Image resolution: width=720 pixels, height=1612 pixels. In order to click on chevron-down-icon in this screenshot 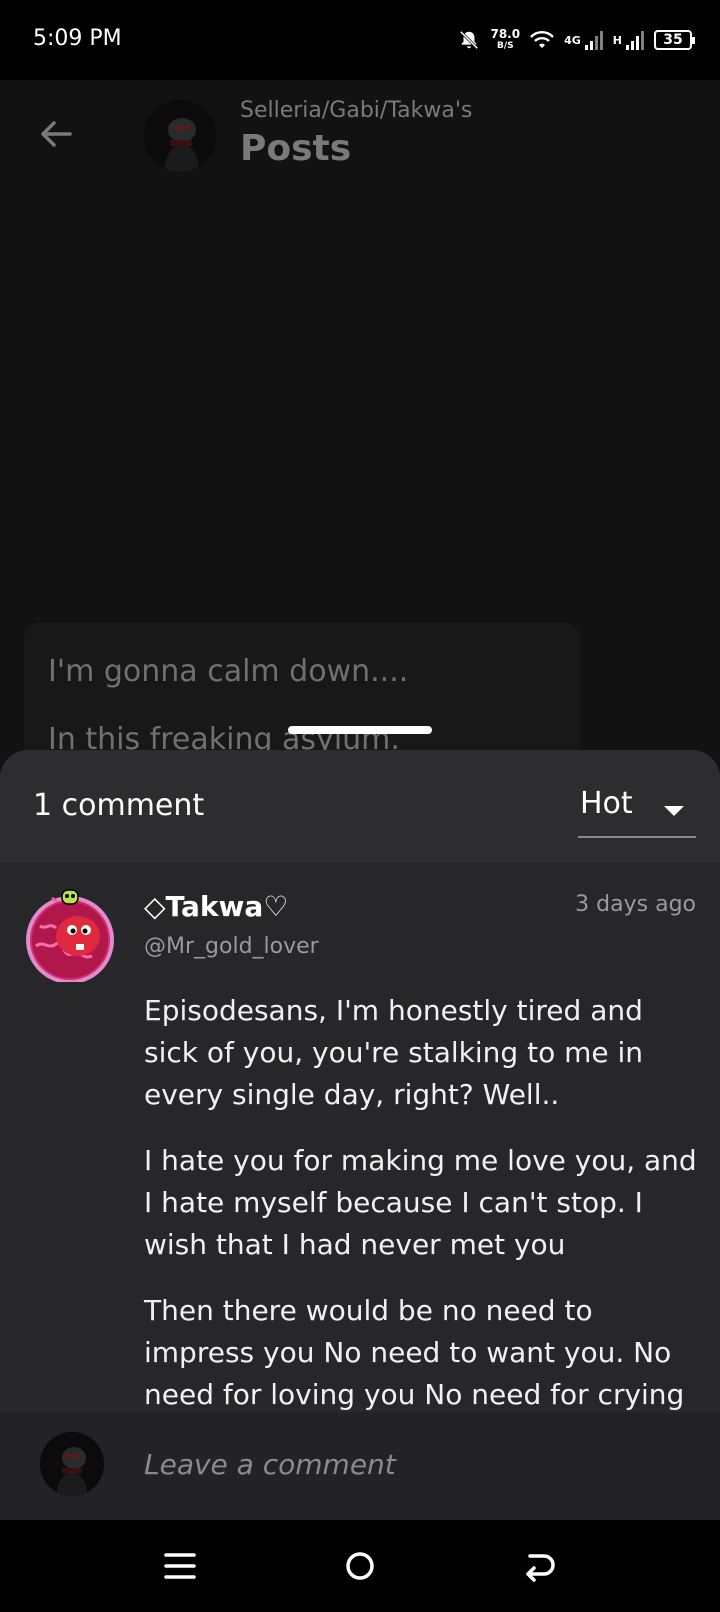, I will do `click(674, 811)`.